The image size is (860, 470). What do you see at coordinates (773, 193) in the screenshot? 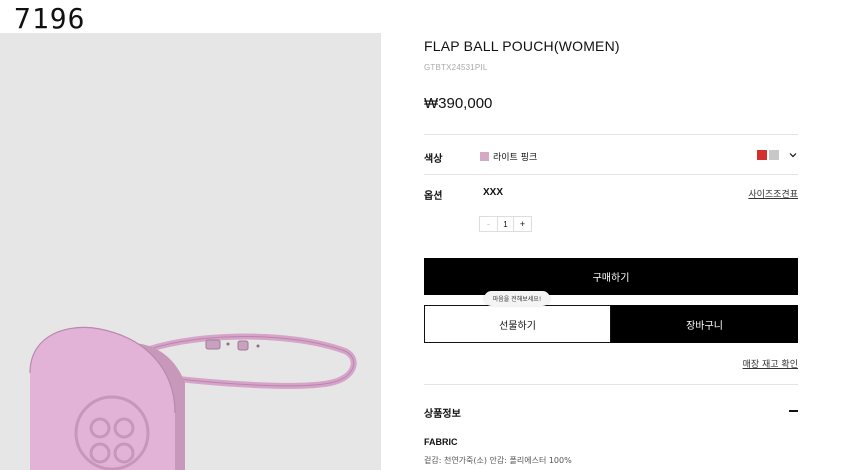
I see `size-chart-link: 사이즈조견표` at bounding box center [773, 193].